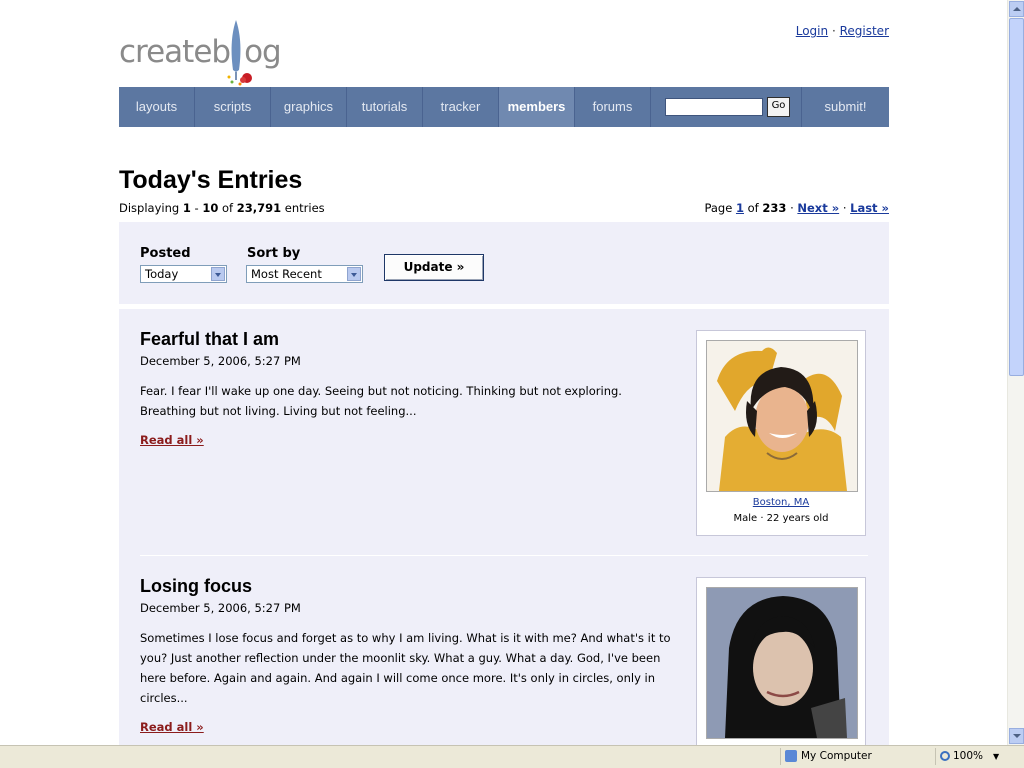 The image size is (1024, 768). What do you see at coordinates (512, 756) in the screenshot?
I see `status-bar: My Computer 100% ▼` at bounding box center [512, 756].